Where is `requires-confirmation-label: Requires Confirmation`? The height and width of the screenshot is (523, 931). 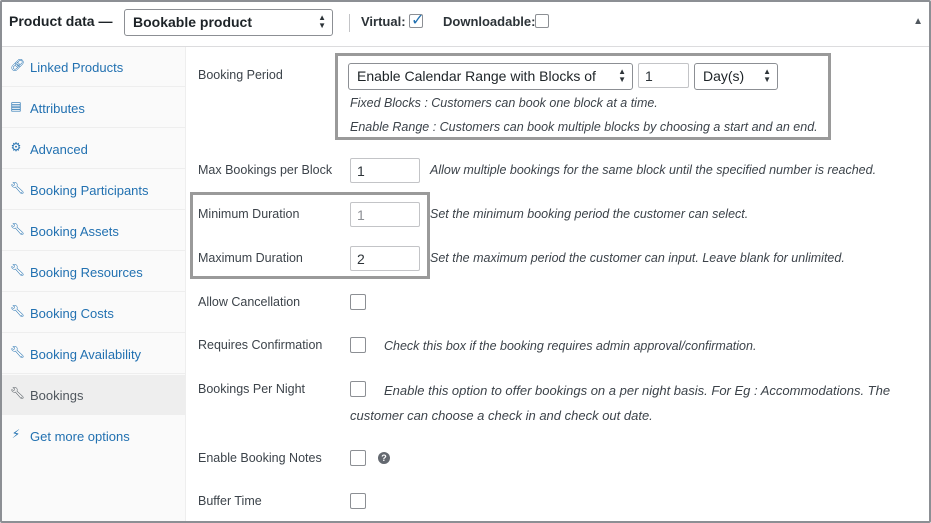
requires-confirmation-label: Requires Confirmation is located at coordinates (260, 345).